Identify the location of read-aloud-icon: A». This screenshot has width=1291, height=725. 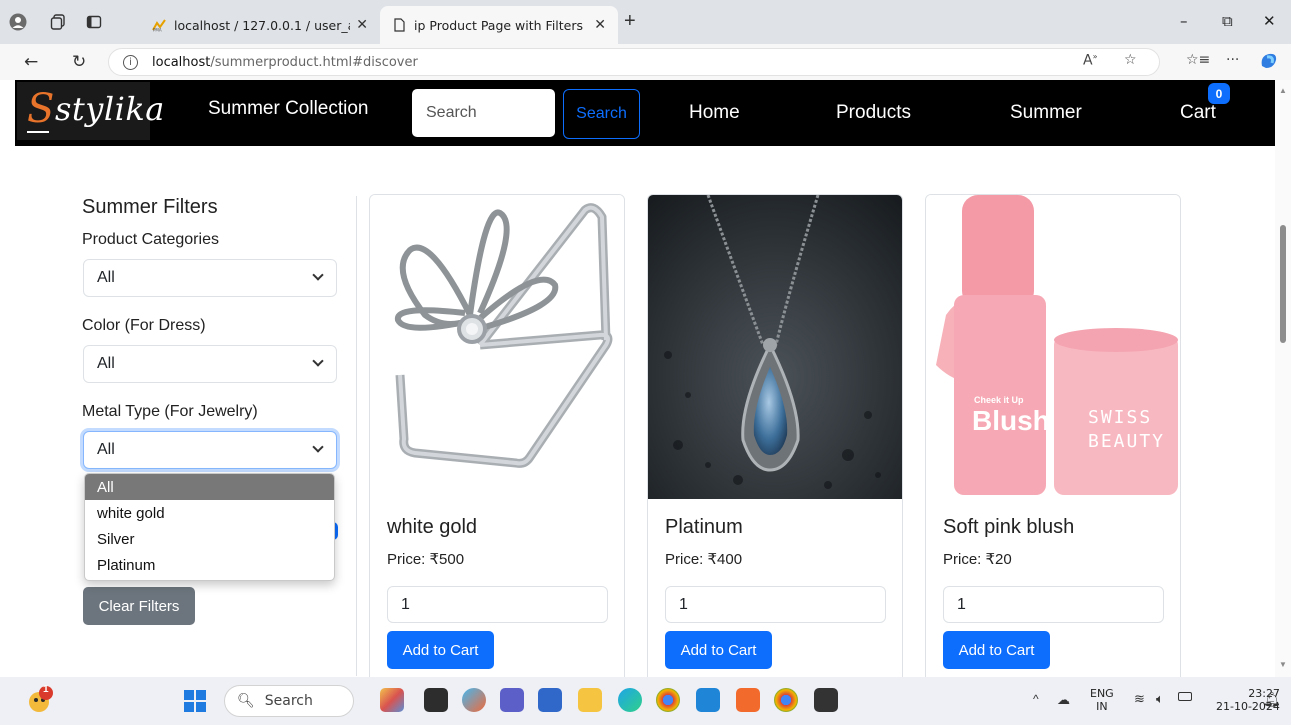
(1090, 60).